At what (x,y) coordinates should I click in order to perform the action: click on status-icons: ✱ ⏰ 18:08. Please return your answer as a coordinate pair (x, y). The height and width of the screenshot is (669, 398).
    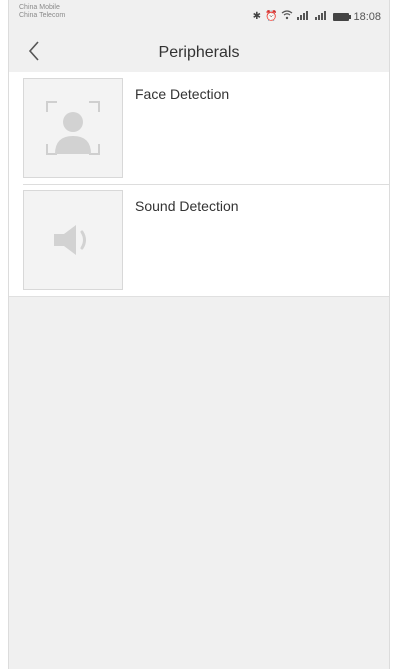
    Looking at the image, I should click on (317, 16).